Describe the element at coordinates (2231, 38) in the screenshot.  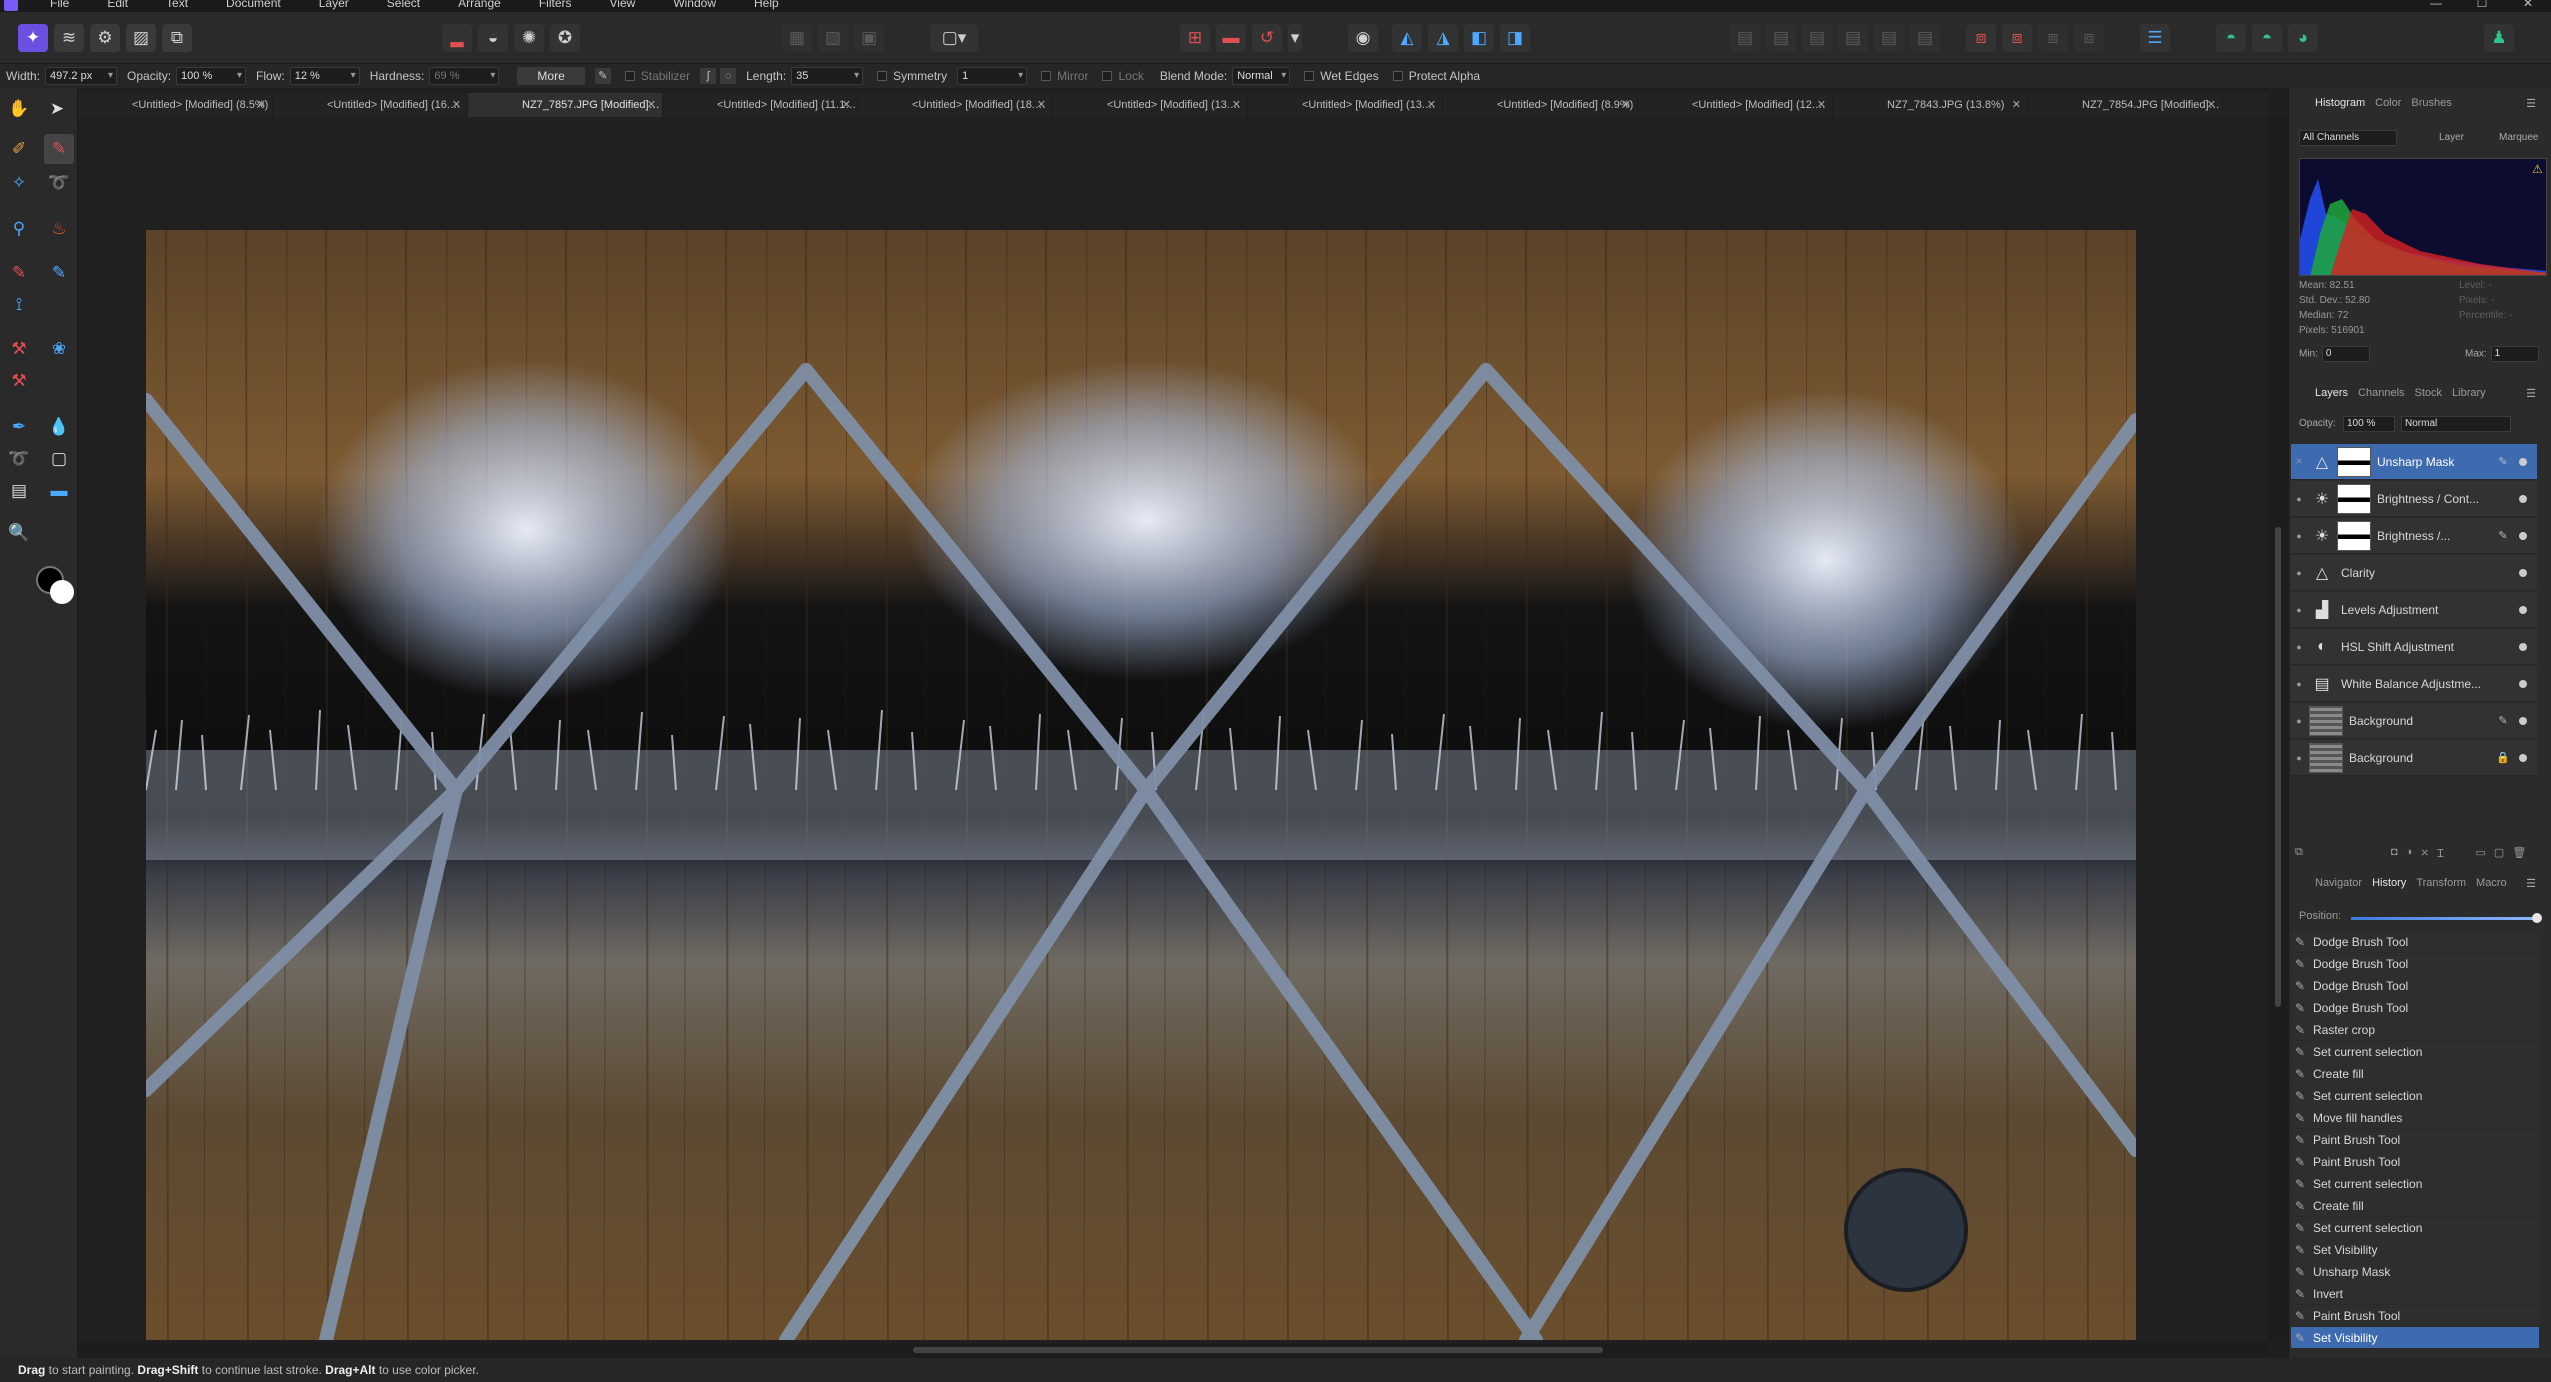
I see `share-icon: ◓` at that location.